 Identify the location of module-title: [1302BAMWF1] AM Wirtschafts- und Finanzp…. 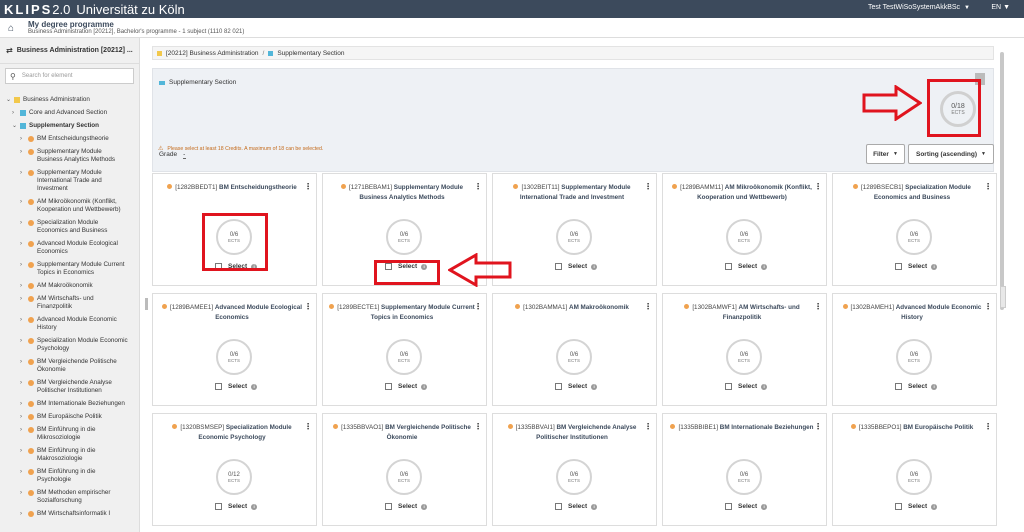
(742, 313).